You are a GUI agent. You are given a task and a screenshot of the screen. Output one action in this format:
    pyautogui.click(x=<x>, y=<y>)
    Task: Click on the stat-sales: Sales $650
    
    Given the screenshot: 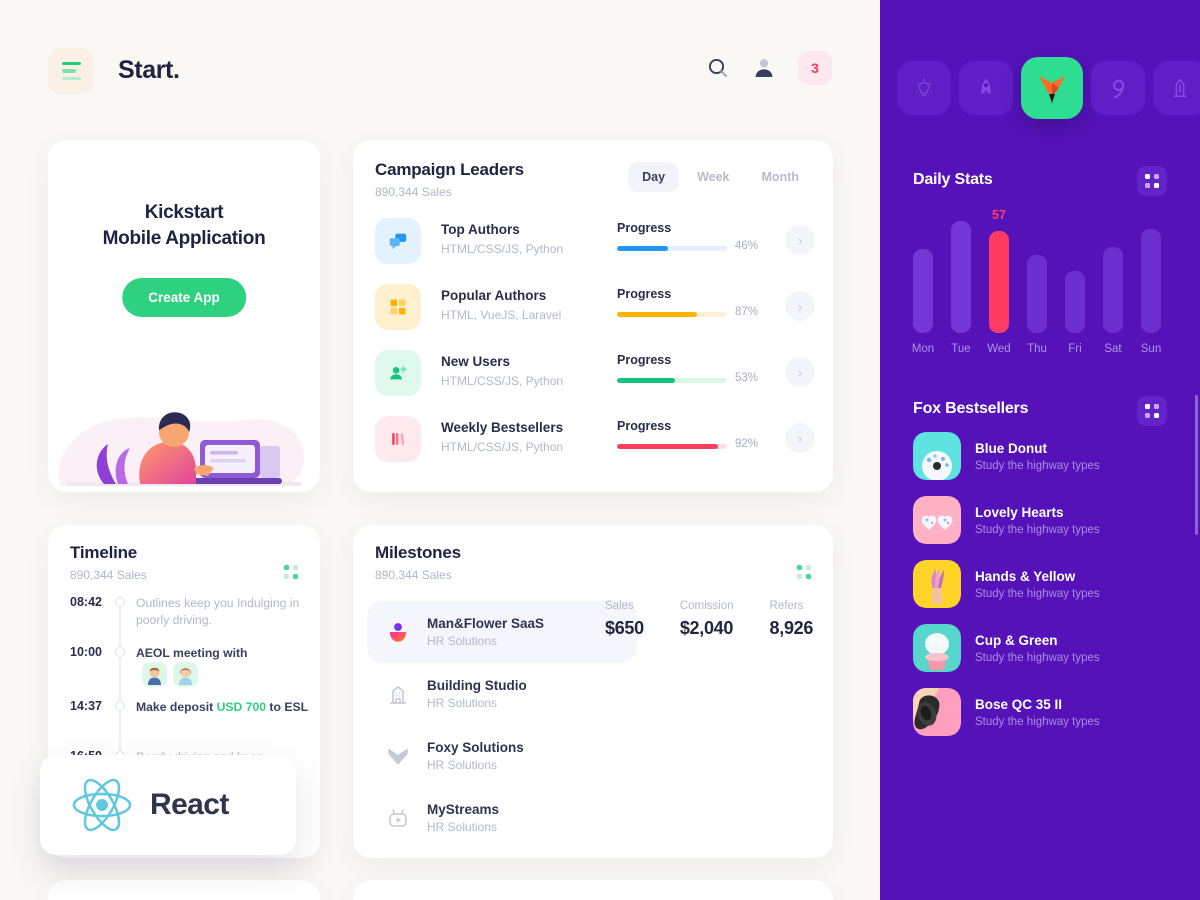 What is the action you would take?
    pyautogui.click(x=624, y=619)
    